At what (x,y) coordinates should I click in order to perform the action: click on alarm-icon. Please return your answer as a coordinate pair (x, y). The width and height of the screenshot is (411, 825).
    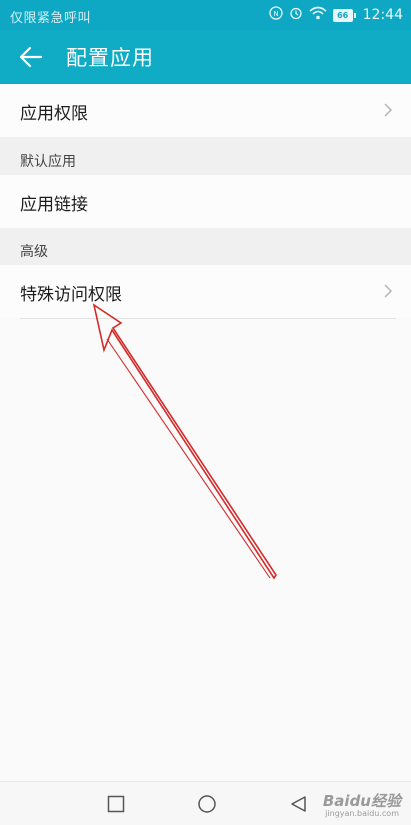
    Looking at the image, I should click on (296, 15).